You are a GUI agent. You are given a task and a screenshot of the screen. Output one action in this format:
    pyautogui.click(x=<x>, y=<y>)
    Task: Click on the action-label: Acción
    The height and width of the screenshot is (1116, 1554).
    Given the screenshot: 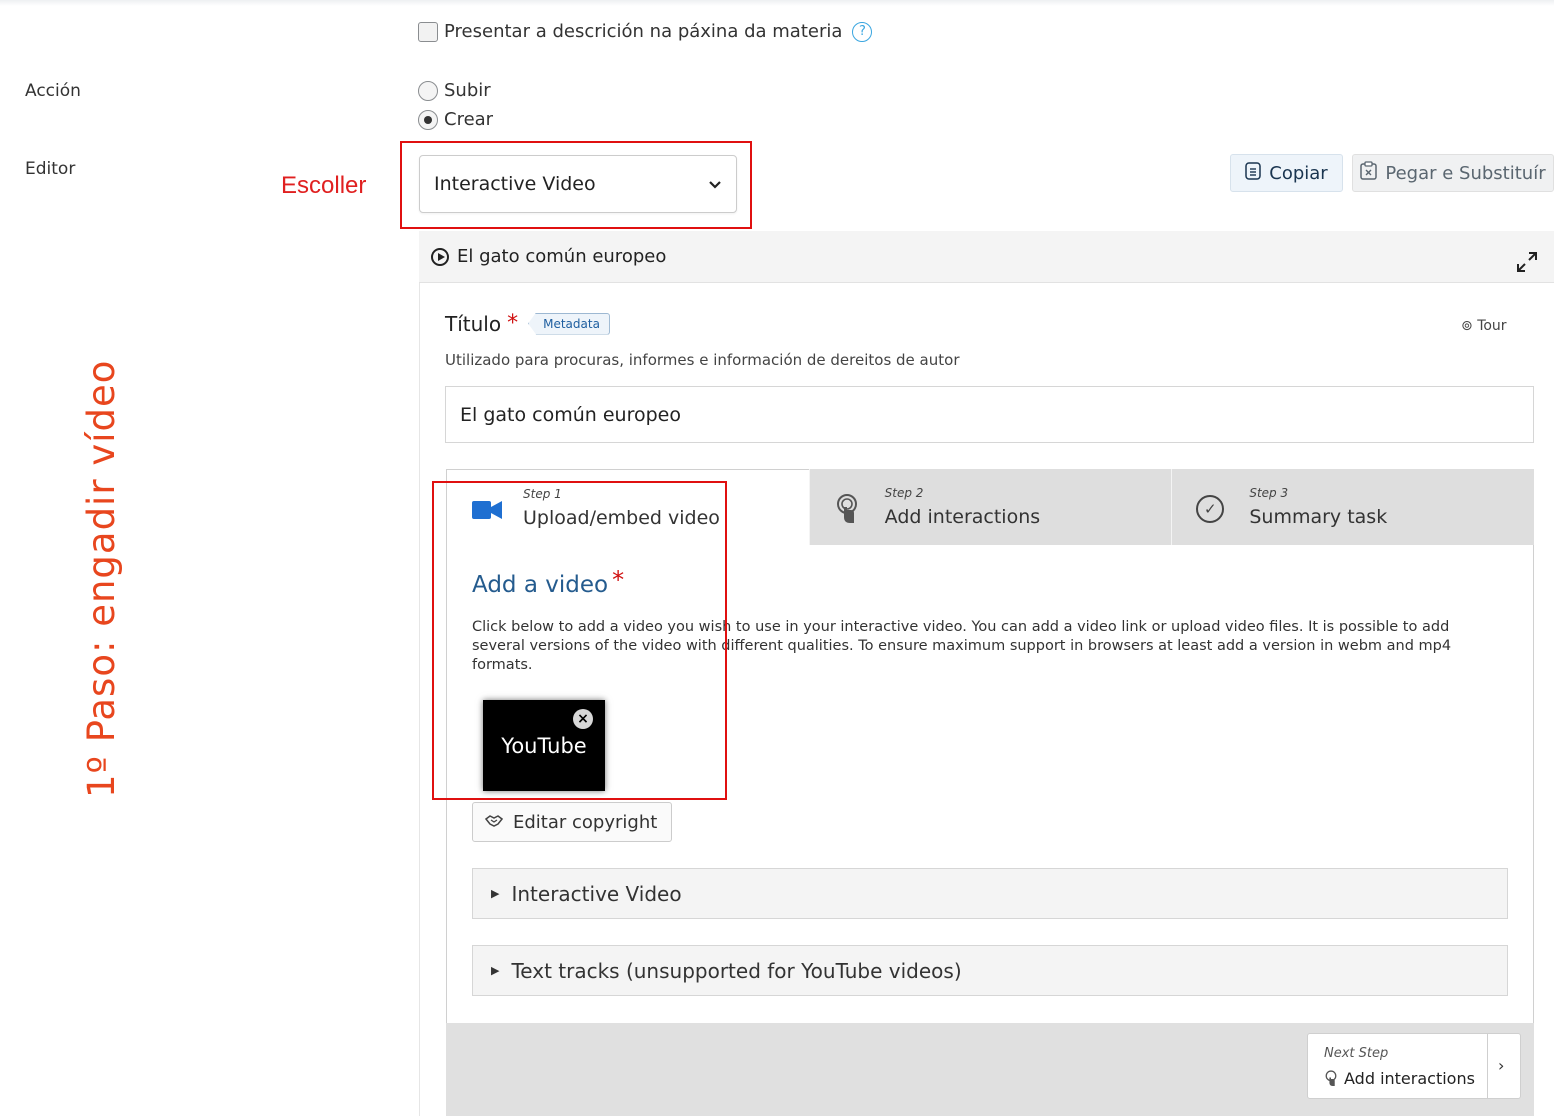 What is the action you would take?
    pyautogui.click(x=53, y=91)
    